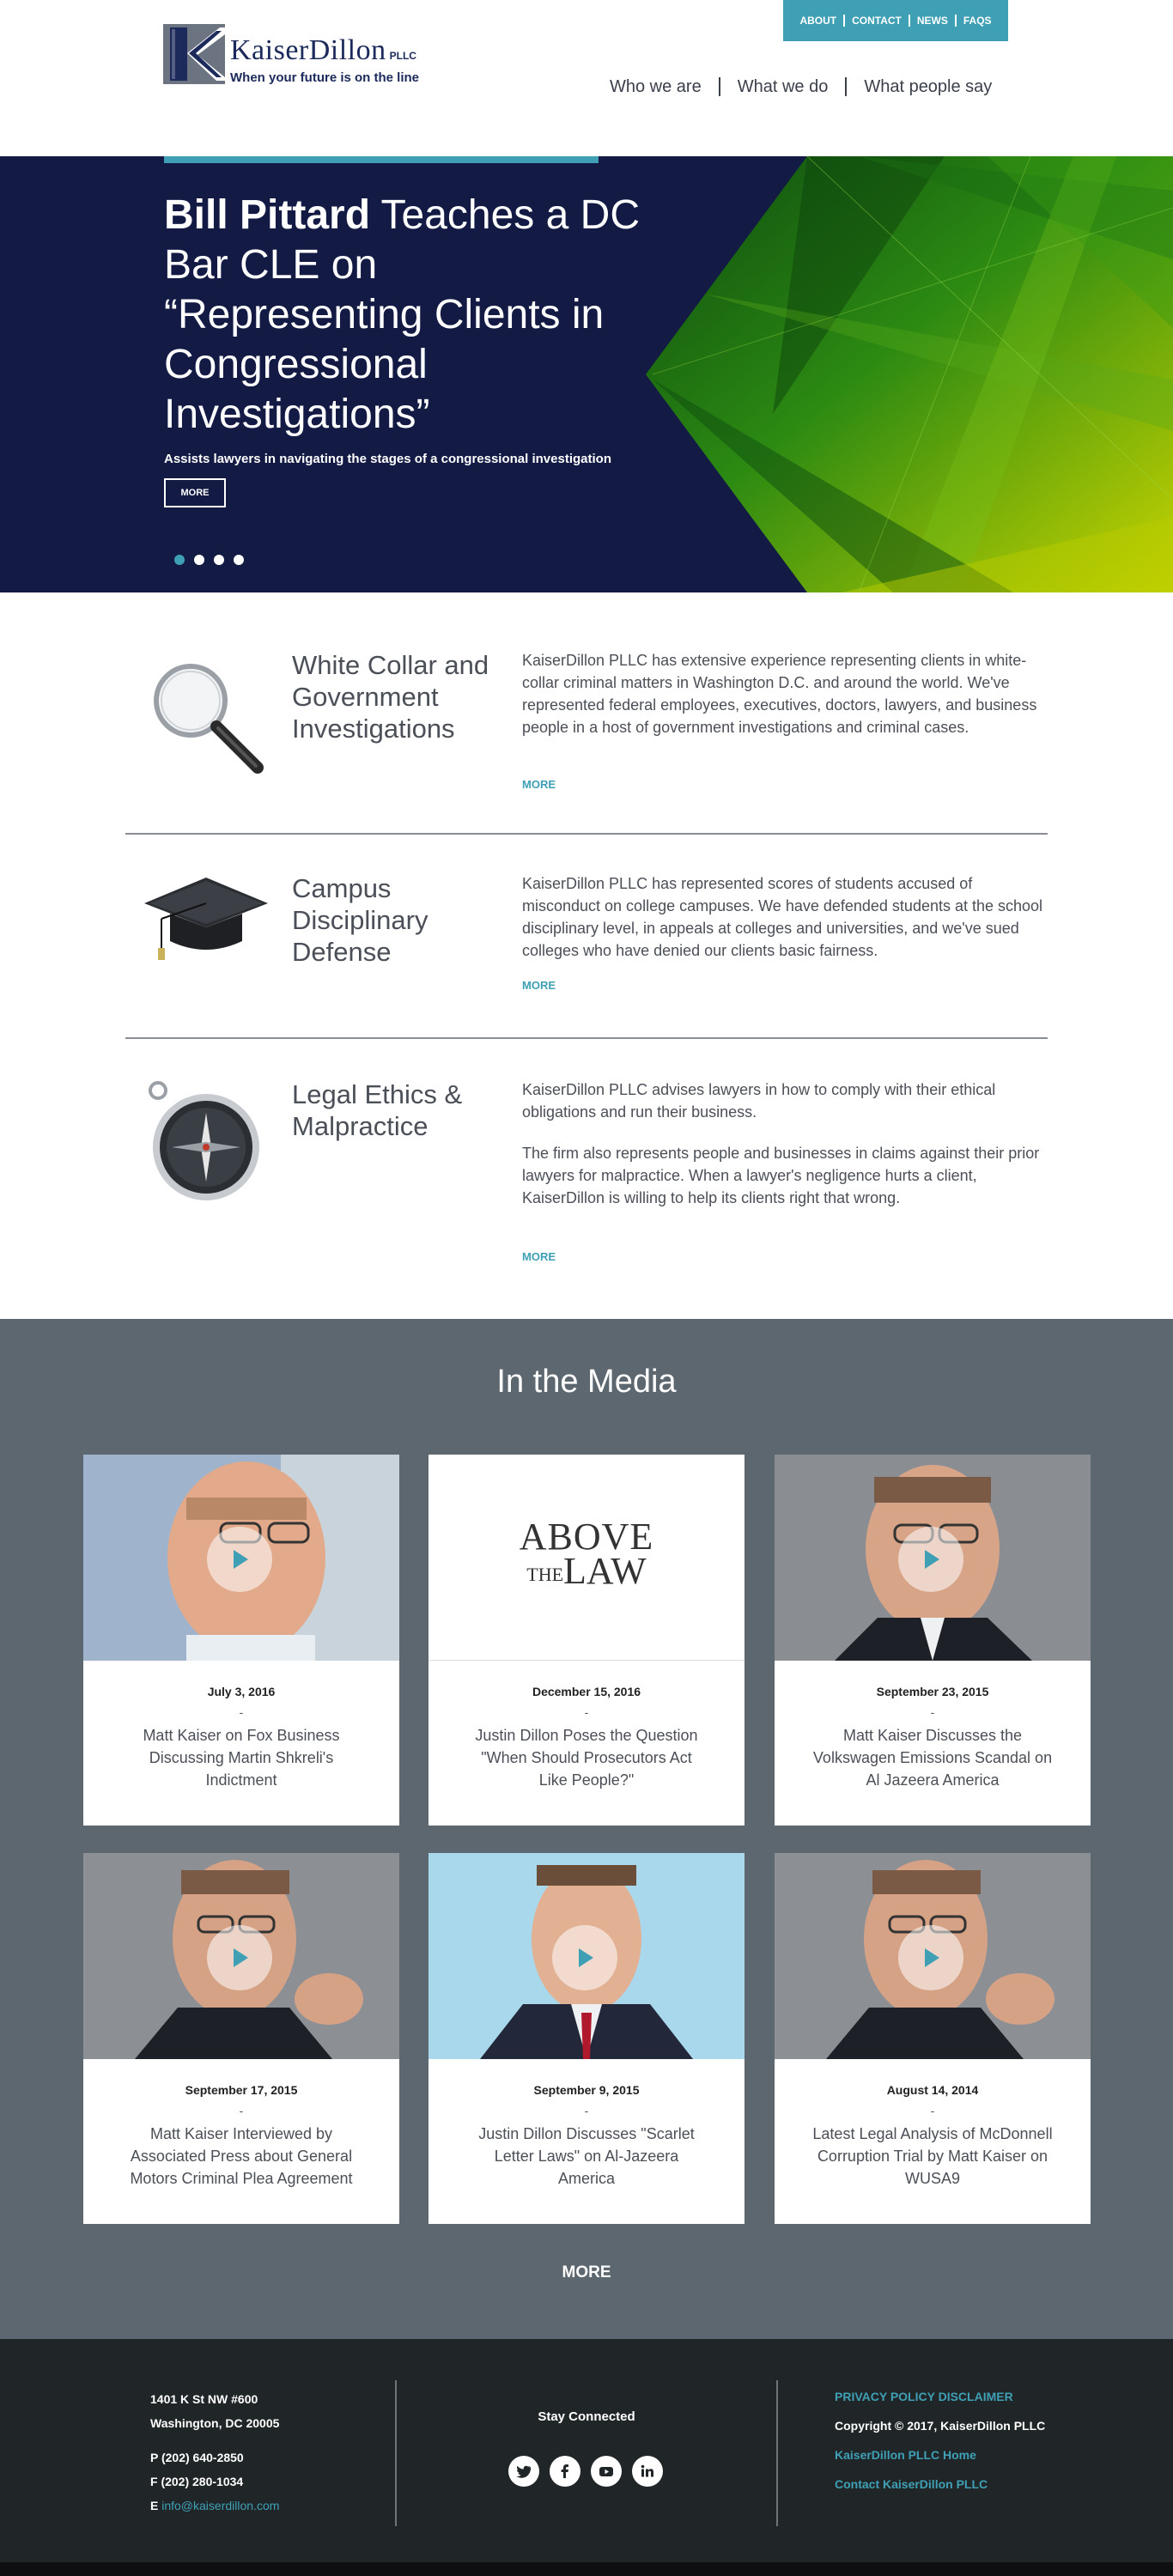 The image size is (1173, 2576). Describe the element at coordinates (197, 2481) in the screenshot. I see `fax-number: F (202) 280-1034` at that location.